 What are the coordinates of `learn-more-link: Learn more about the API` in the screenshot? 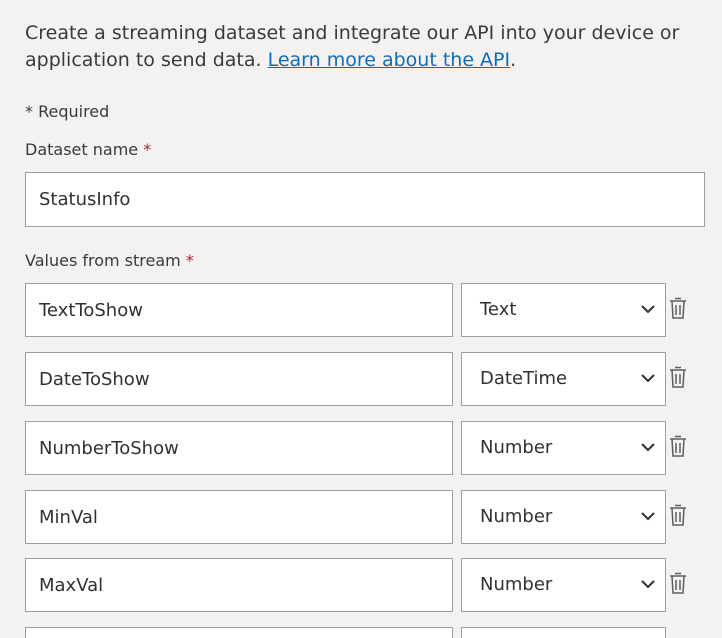 It's located at (389, 60).